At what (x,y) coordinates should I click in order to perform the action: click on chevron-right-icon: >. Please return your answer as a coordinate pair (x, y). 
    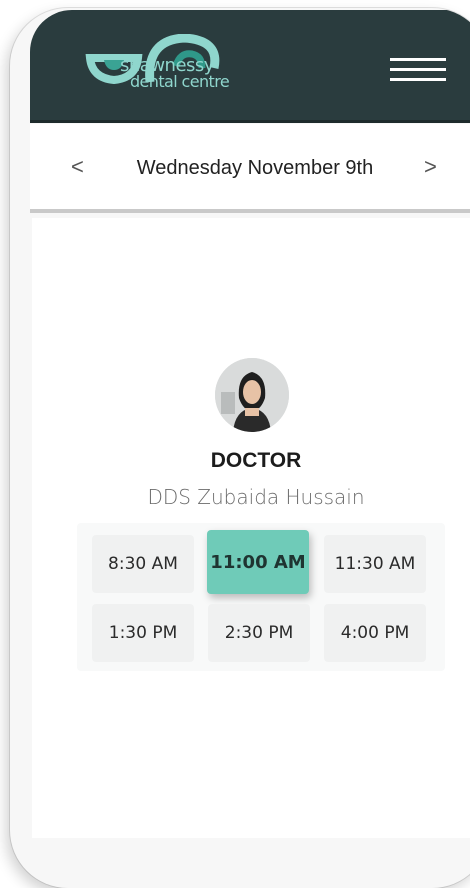
    Looking at the image, I should click on (430, 167).